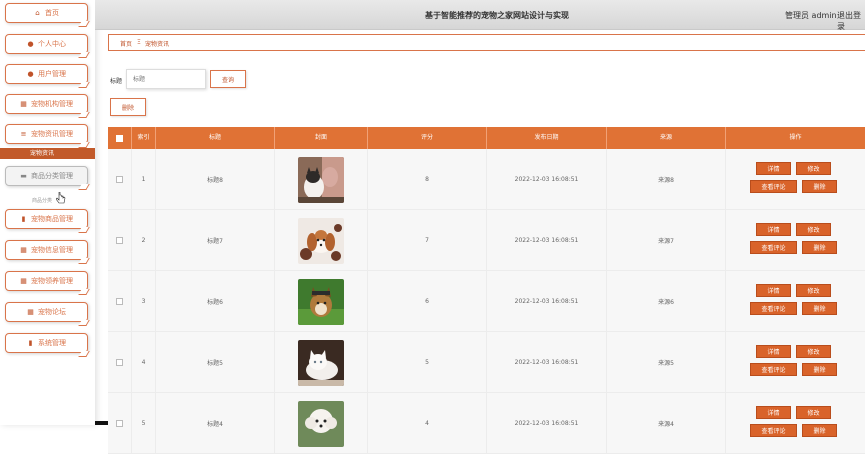 This screenshot has height=454, width=865. What do you see at coordinates (486, 138) in the screenshot?
I see `table-header: 索引 标题 封面 评分 发布日期 来源 操作` at bounding box center [486, 138].